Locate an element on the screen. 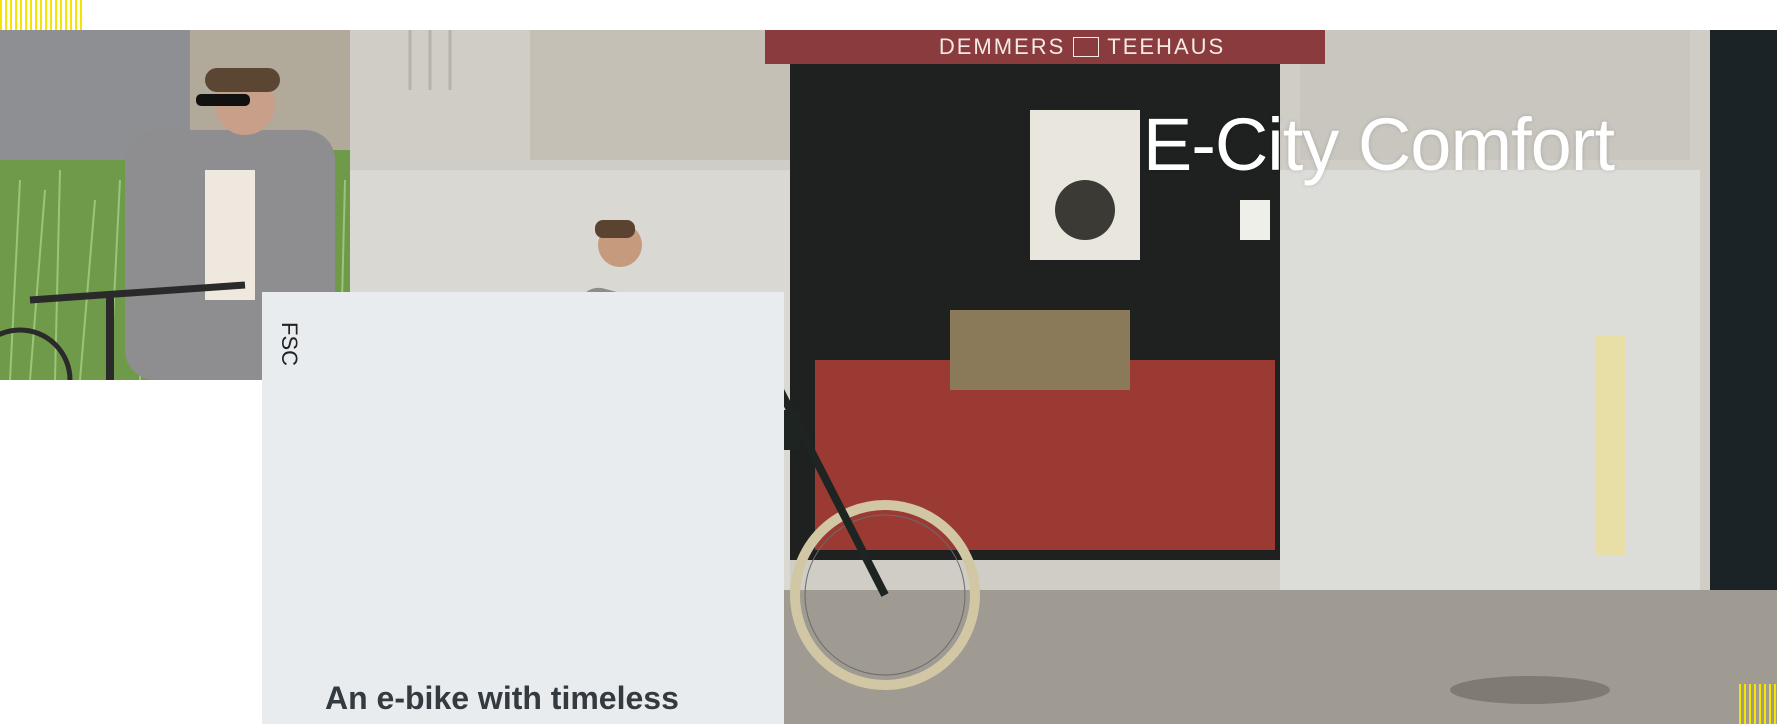  decorative-lines-top is located at coordinates (43, 15).